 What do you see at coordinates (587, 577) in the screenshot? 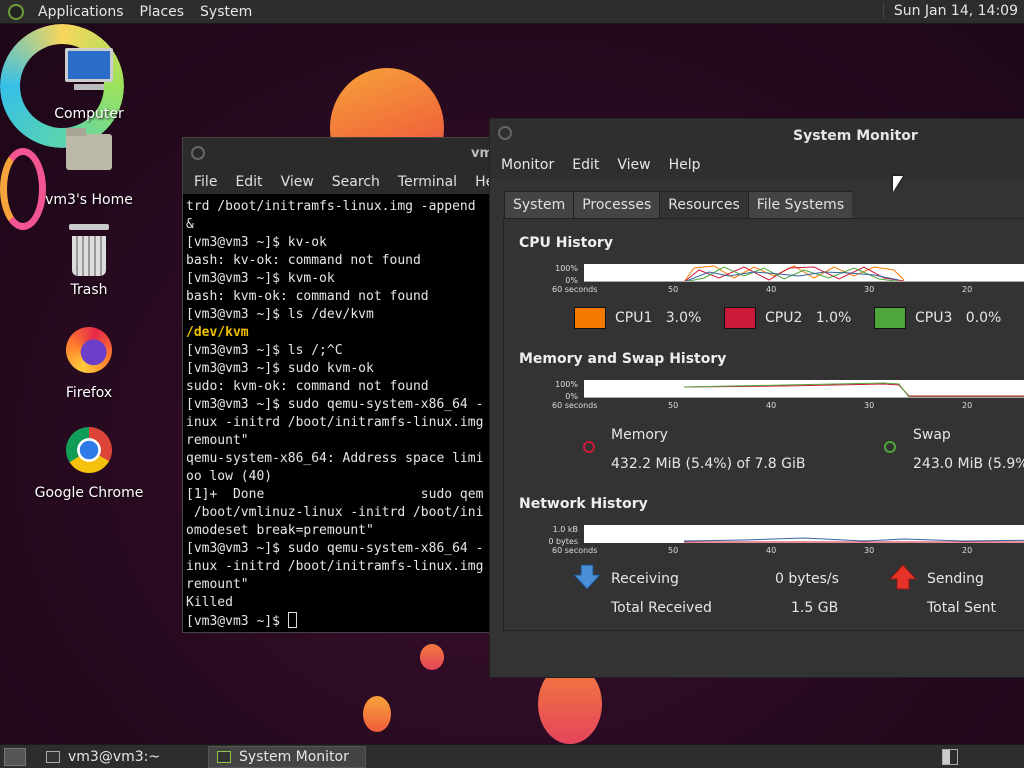
I see `receiving-arrow-icon` at bounding box center [587, 577].